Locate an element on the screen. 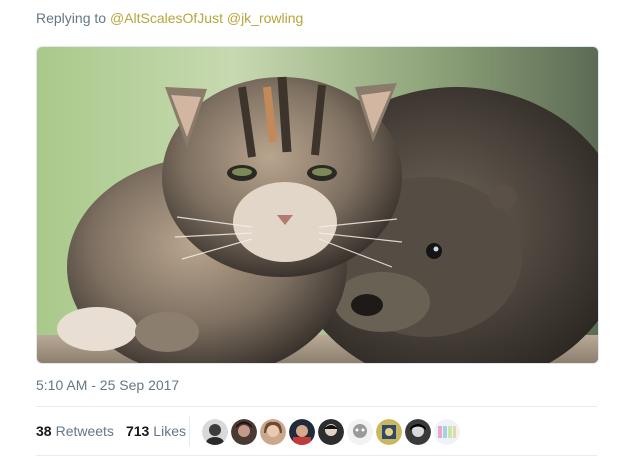  replying-to-line: Replying to @AltScalesOfJust @jk_rowling is located at coordinates (169, 18).